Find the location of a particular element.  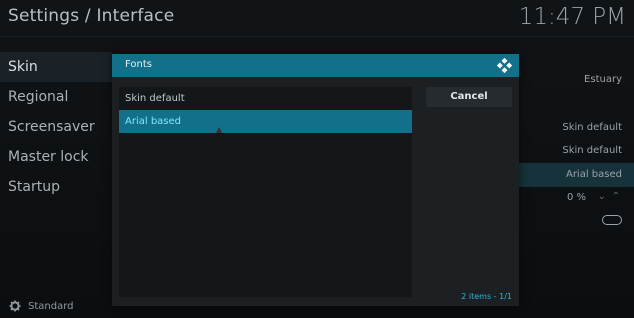

zoom-value: 0 % is located at coordinates (576, 197).